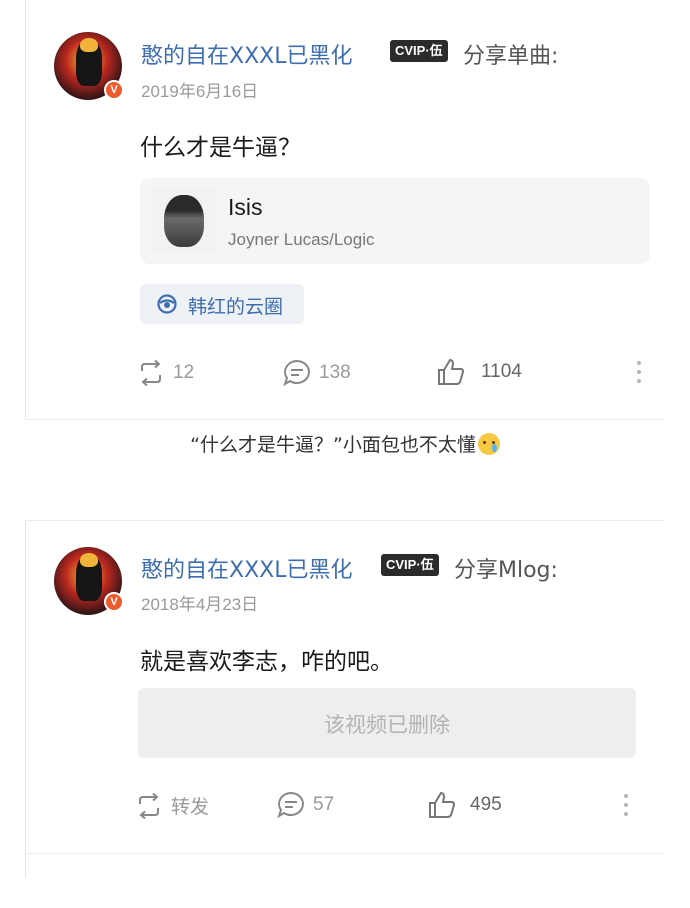  Describe the element at coordinates (25, 699) in the screenshot. I see `left-border-bottom` at that location.